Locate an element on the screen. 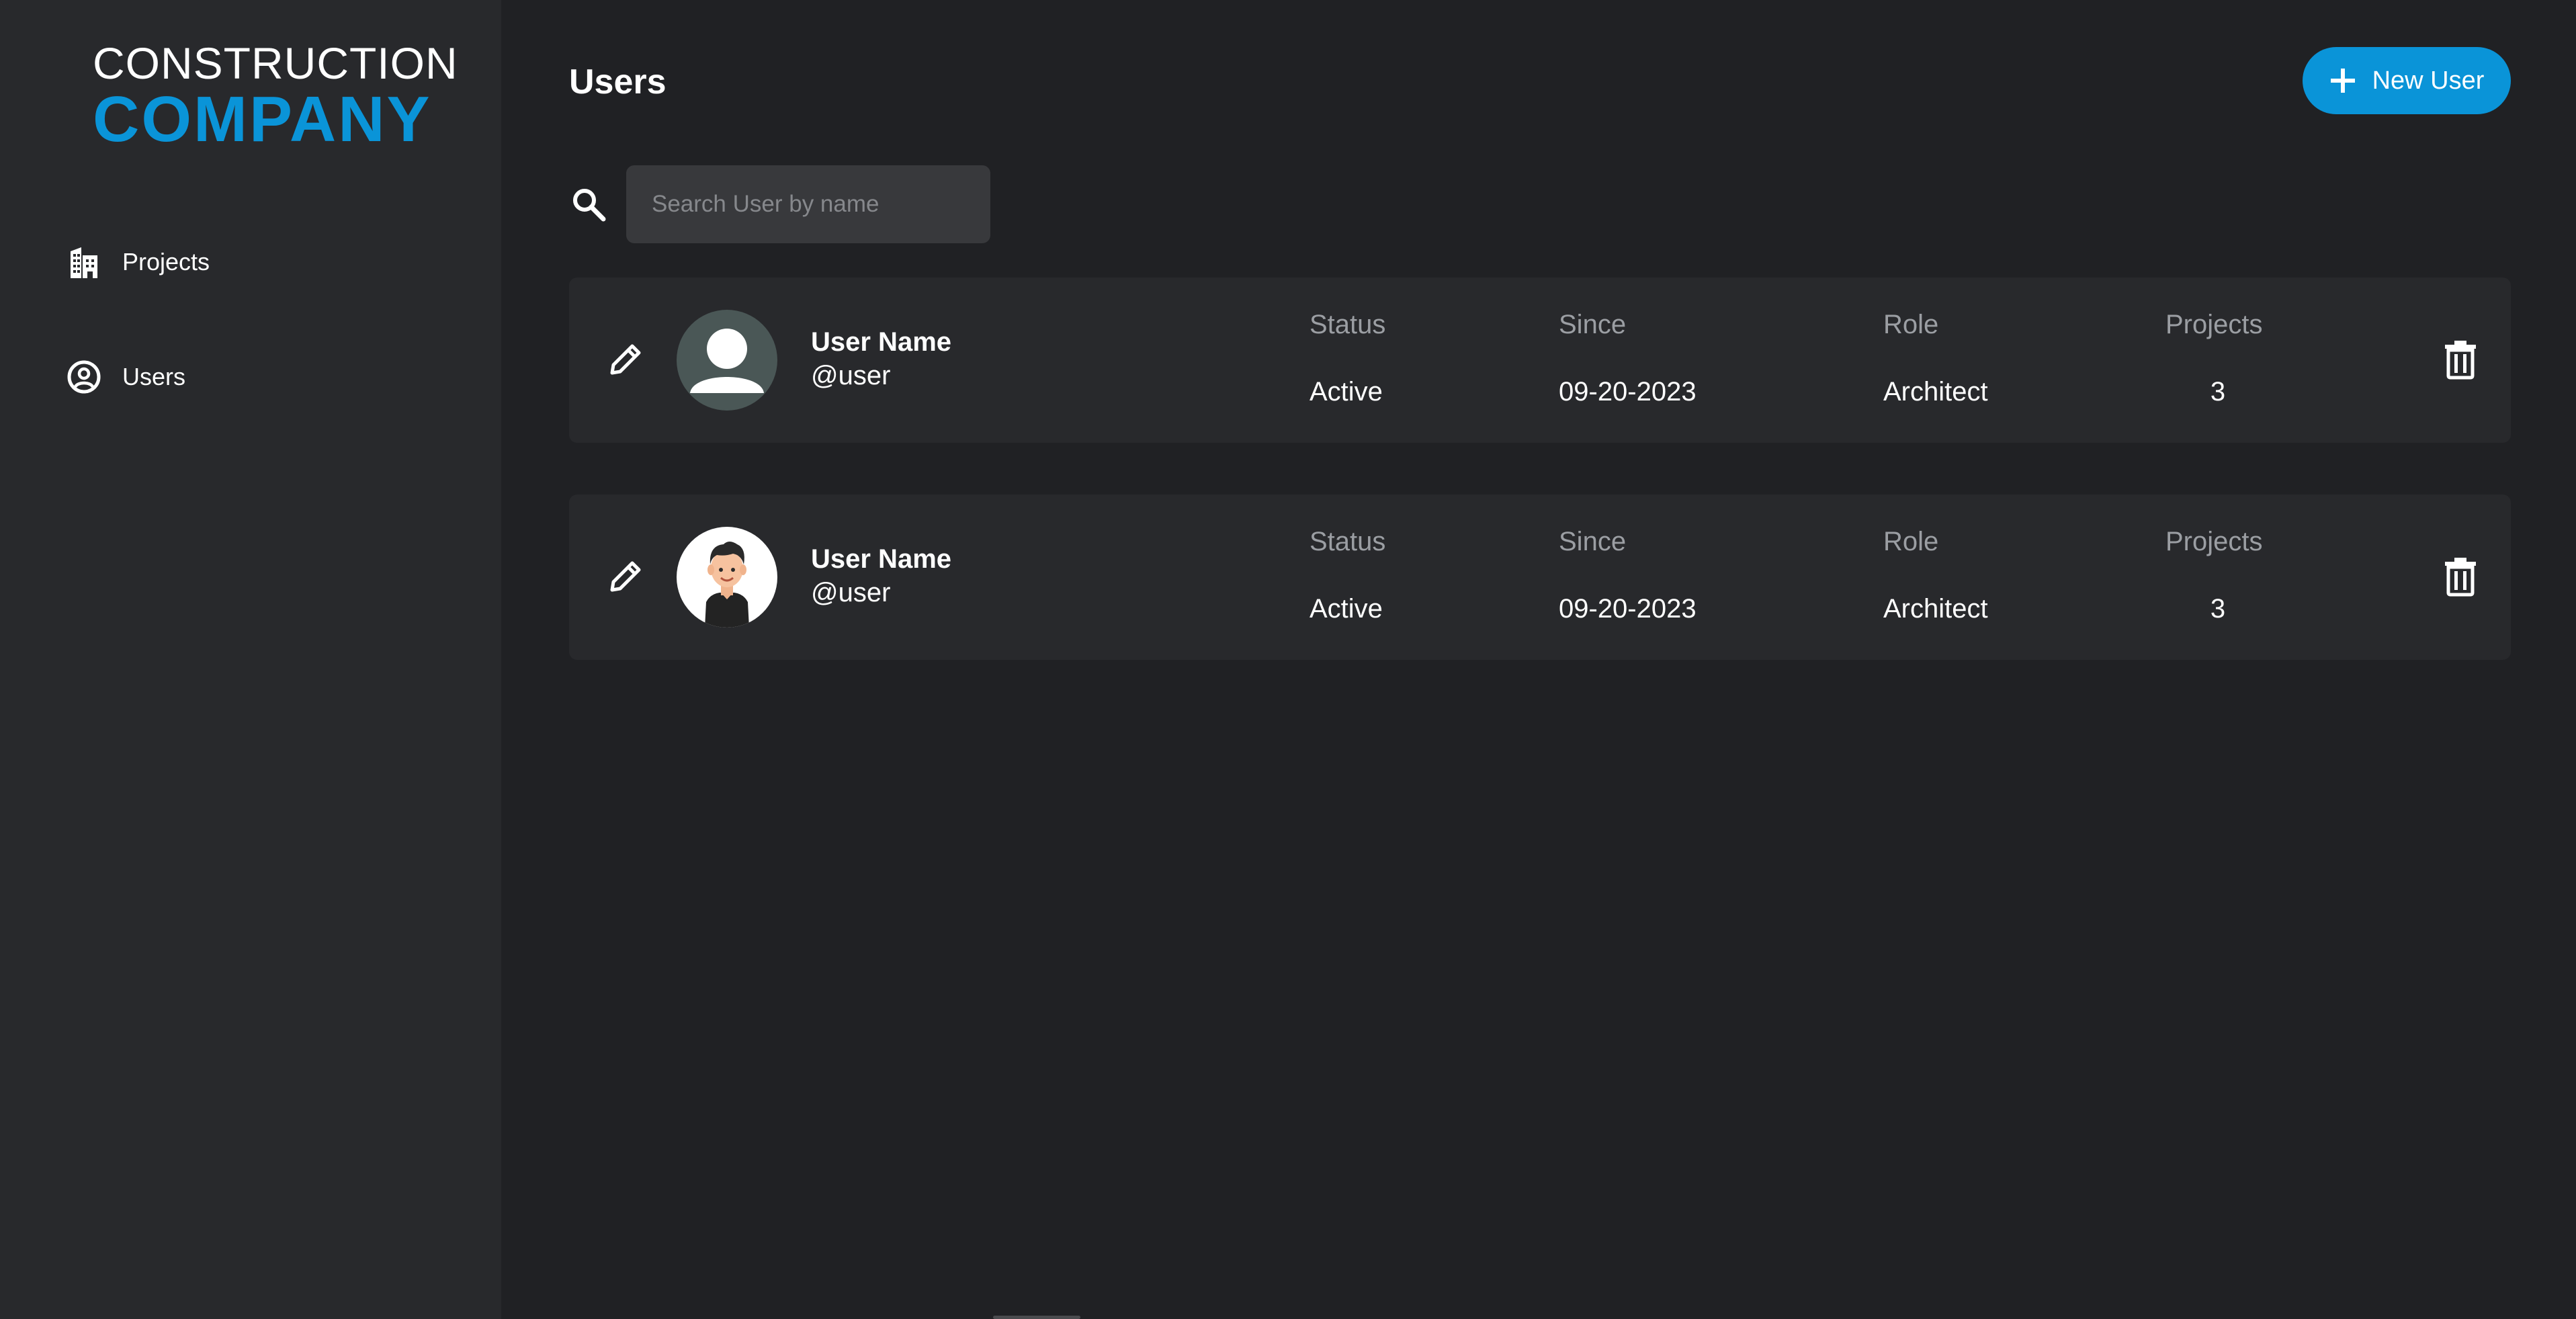 This screenshot has width=2576, height=1319. plus-icon is located at coordinates (2342, 81).